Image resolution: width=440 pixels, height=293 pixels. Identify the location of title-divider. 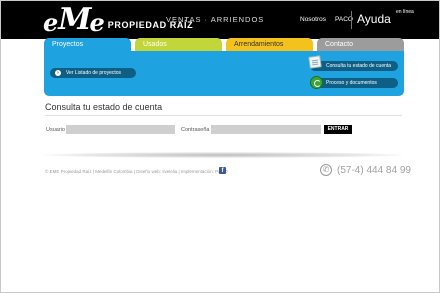
(223, 115).